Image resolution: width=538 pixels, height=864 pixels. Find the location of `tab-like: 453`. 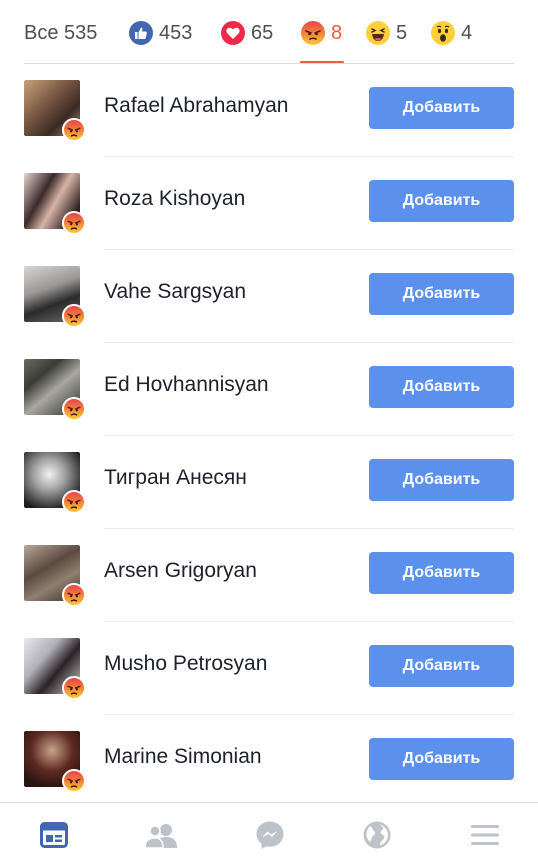

tab-like: 453 is located at coordinates (160, 33).